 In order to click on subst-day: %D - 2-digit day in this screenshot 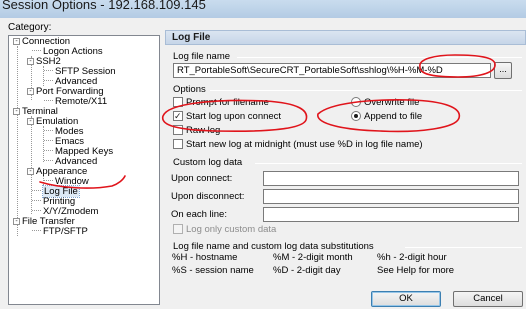, I will do `click(307, 270)`.